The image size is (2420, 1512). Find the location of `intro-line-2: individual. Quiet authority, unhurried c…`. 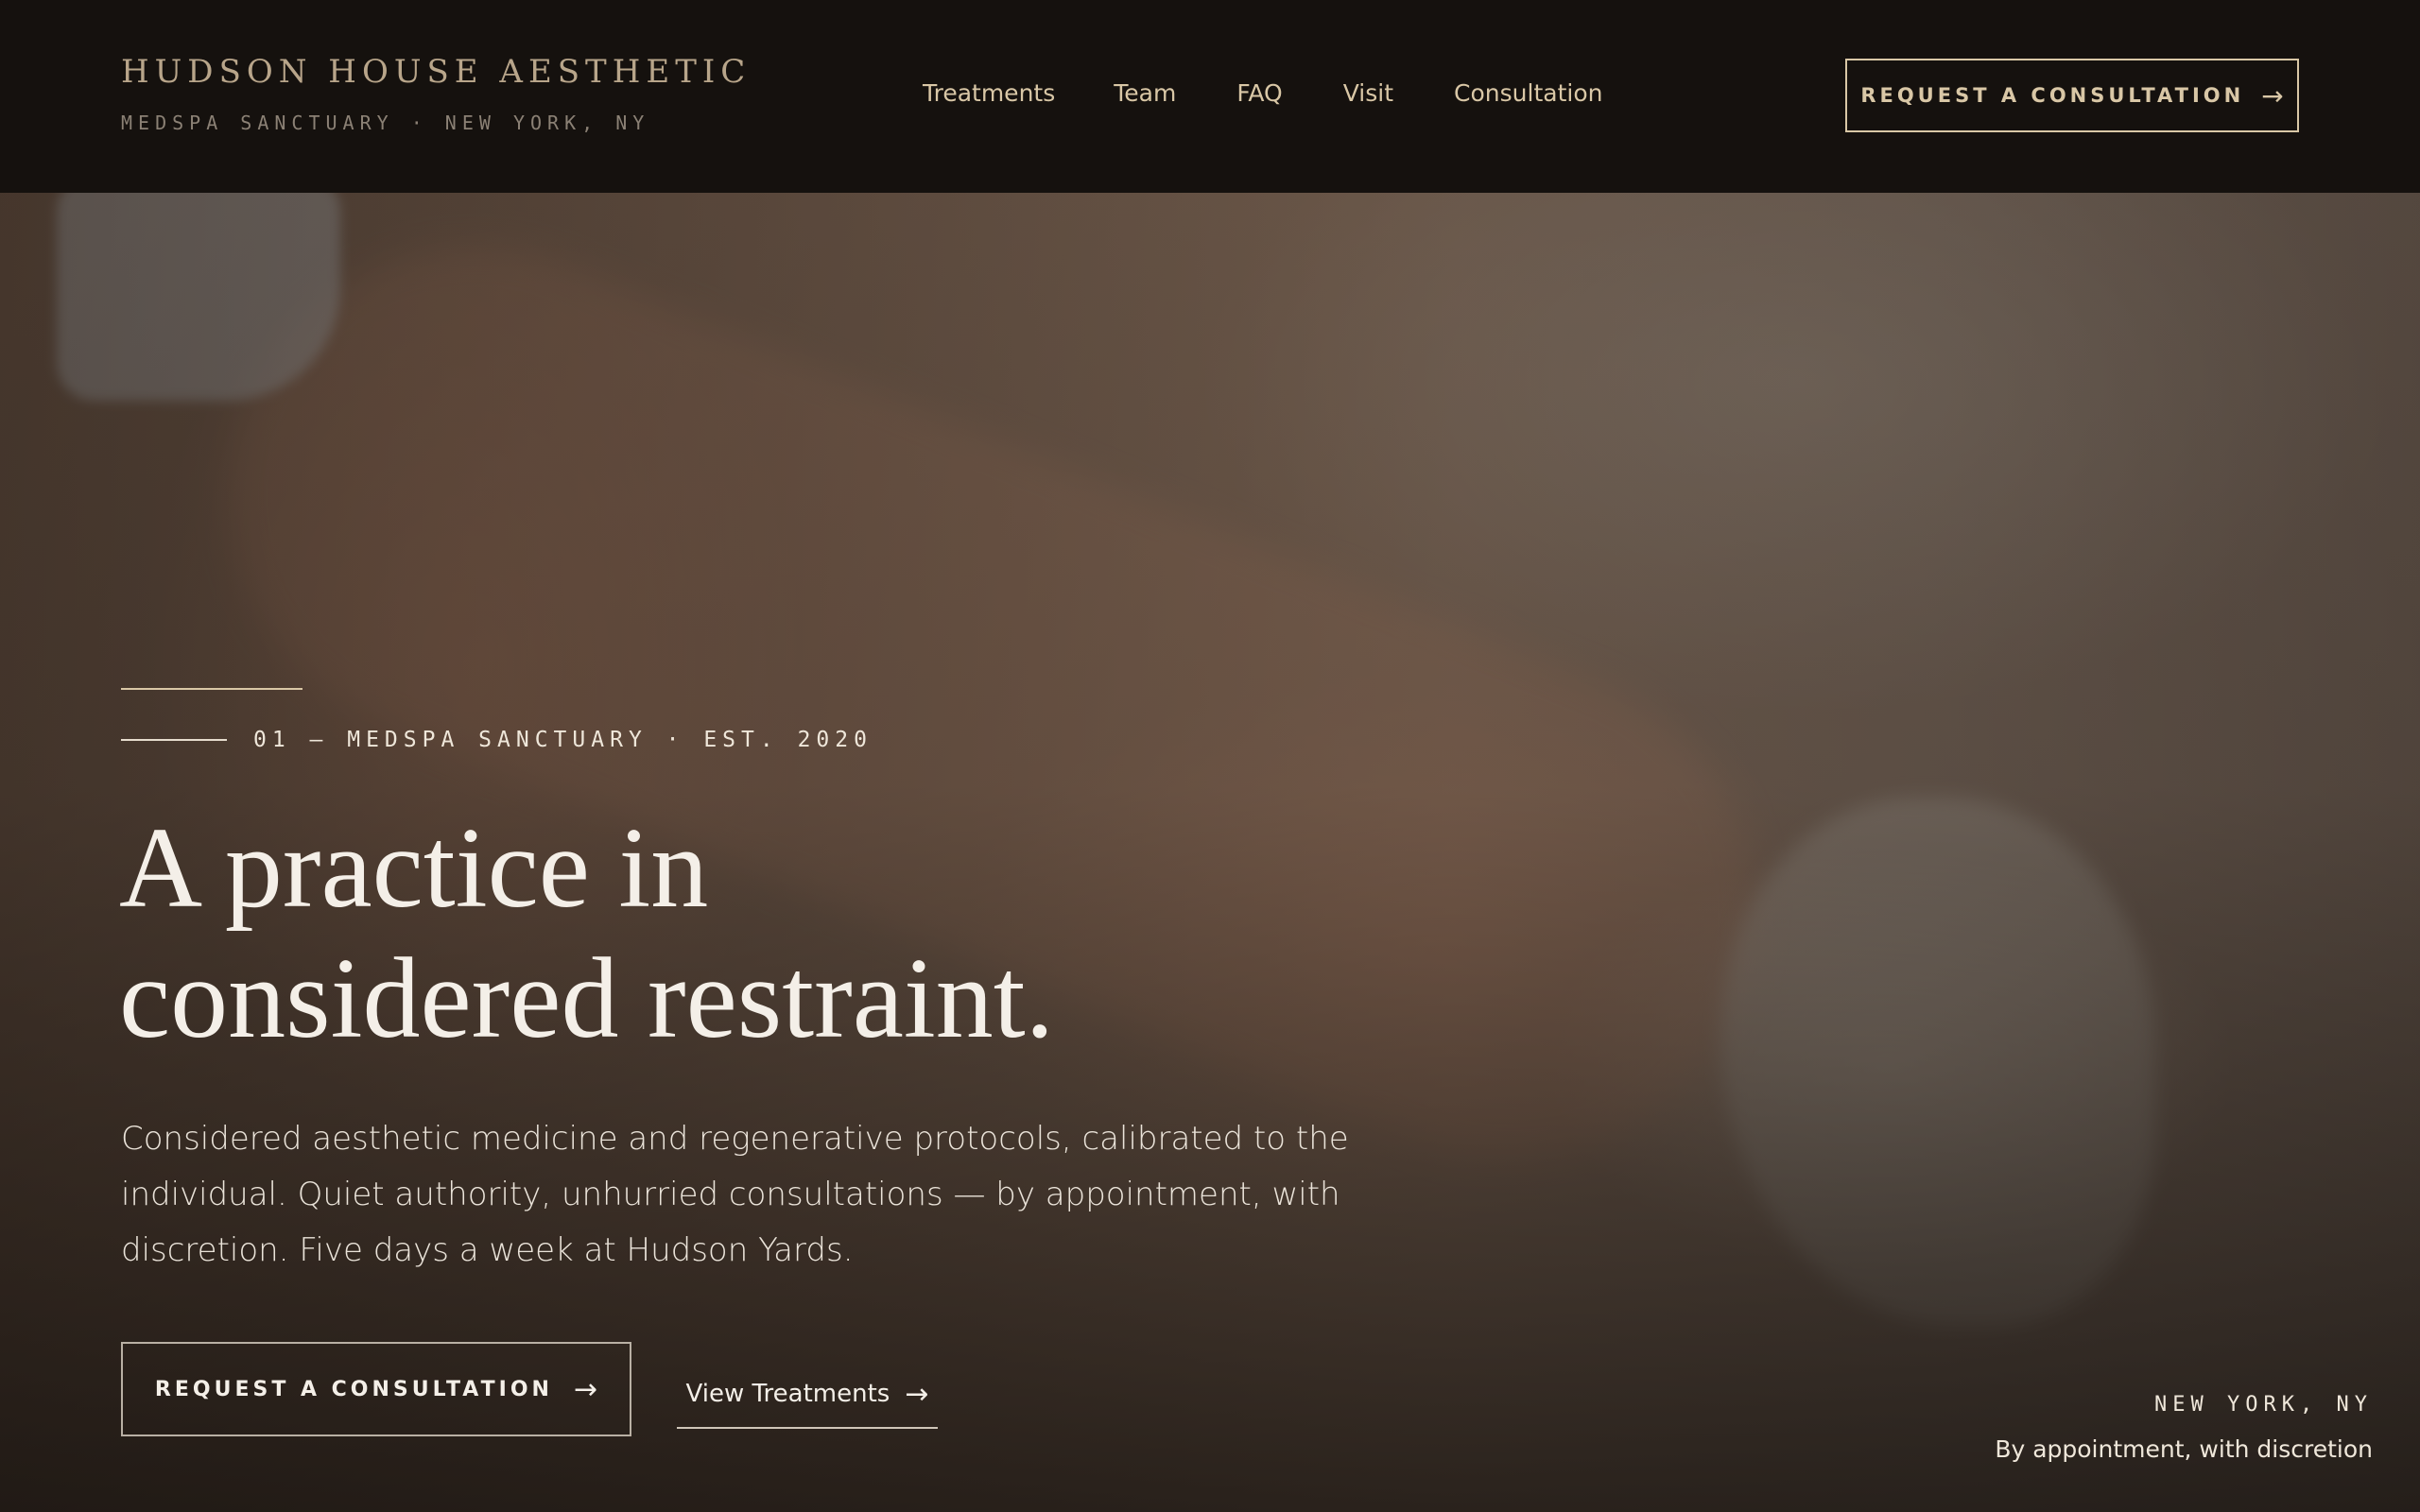

intro-line-2: individual. Quiet authority, unhurried c… is located at coordinates (730, 1194).